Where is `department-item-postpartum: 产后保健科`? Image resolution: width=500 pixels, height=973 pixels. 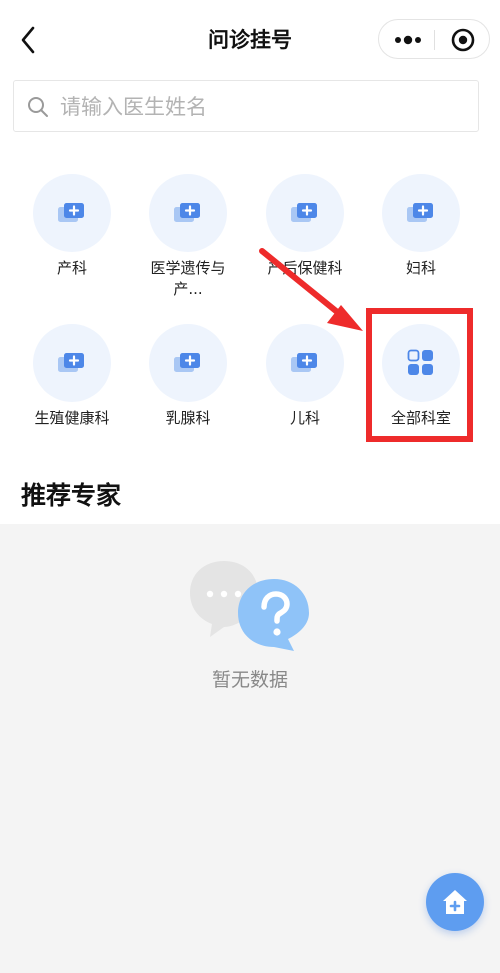 department-item-postpartum: 产后保健科 is located at coordinates (305, 226).